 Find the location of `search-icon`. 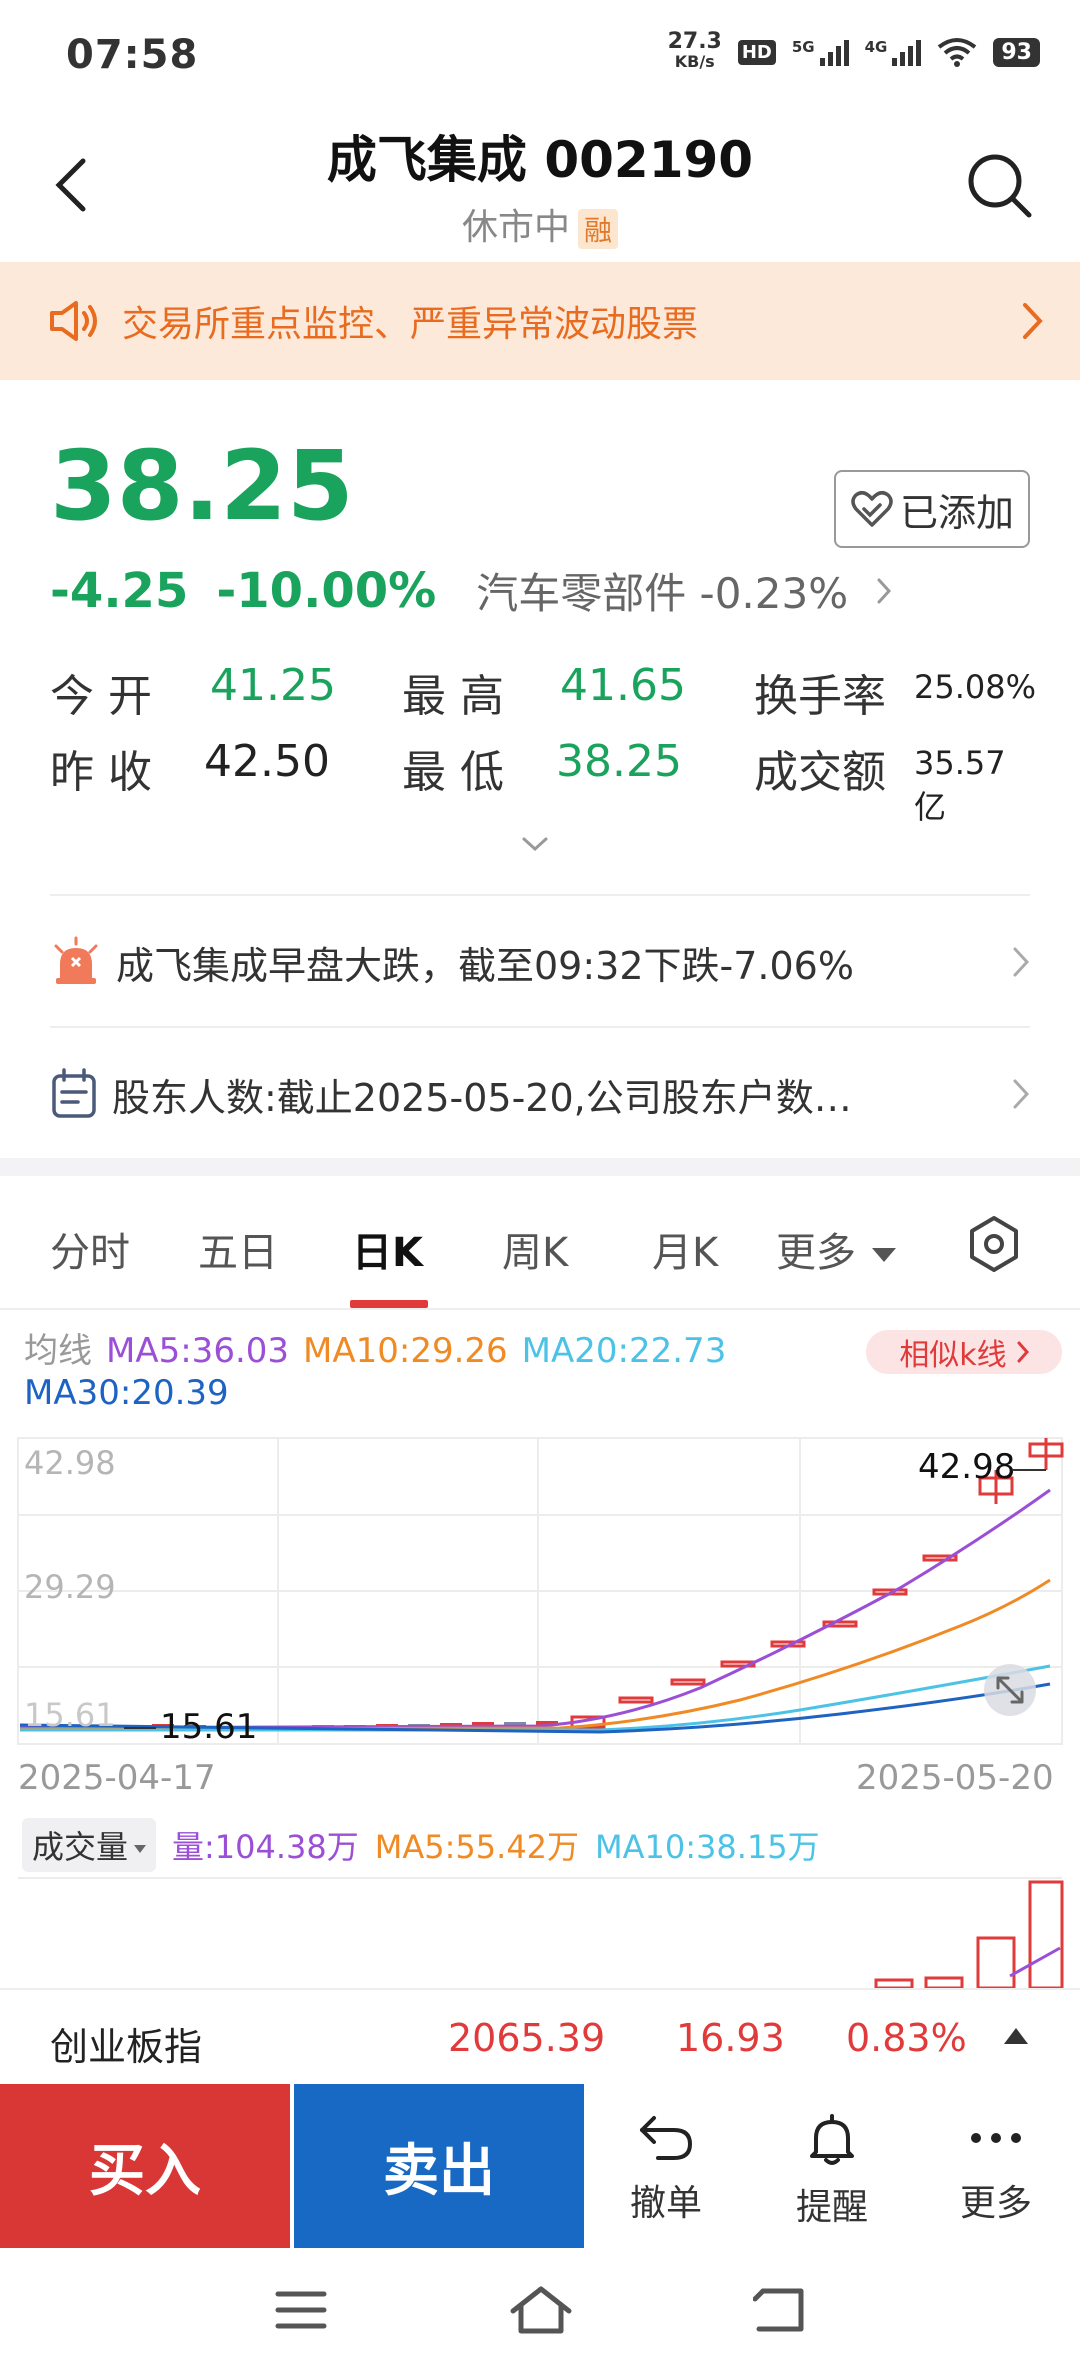

search-icon is located at coordinates (1000, 186).